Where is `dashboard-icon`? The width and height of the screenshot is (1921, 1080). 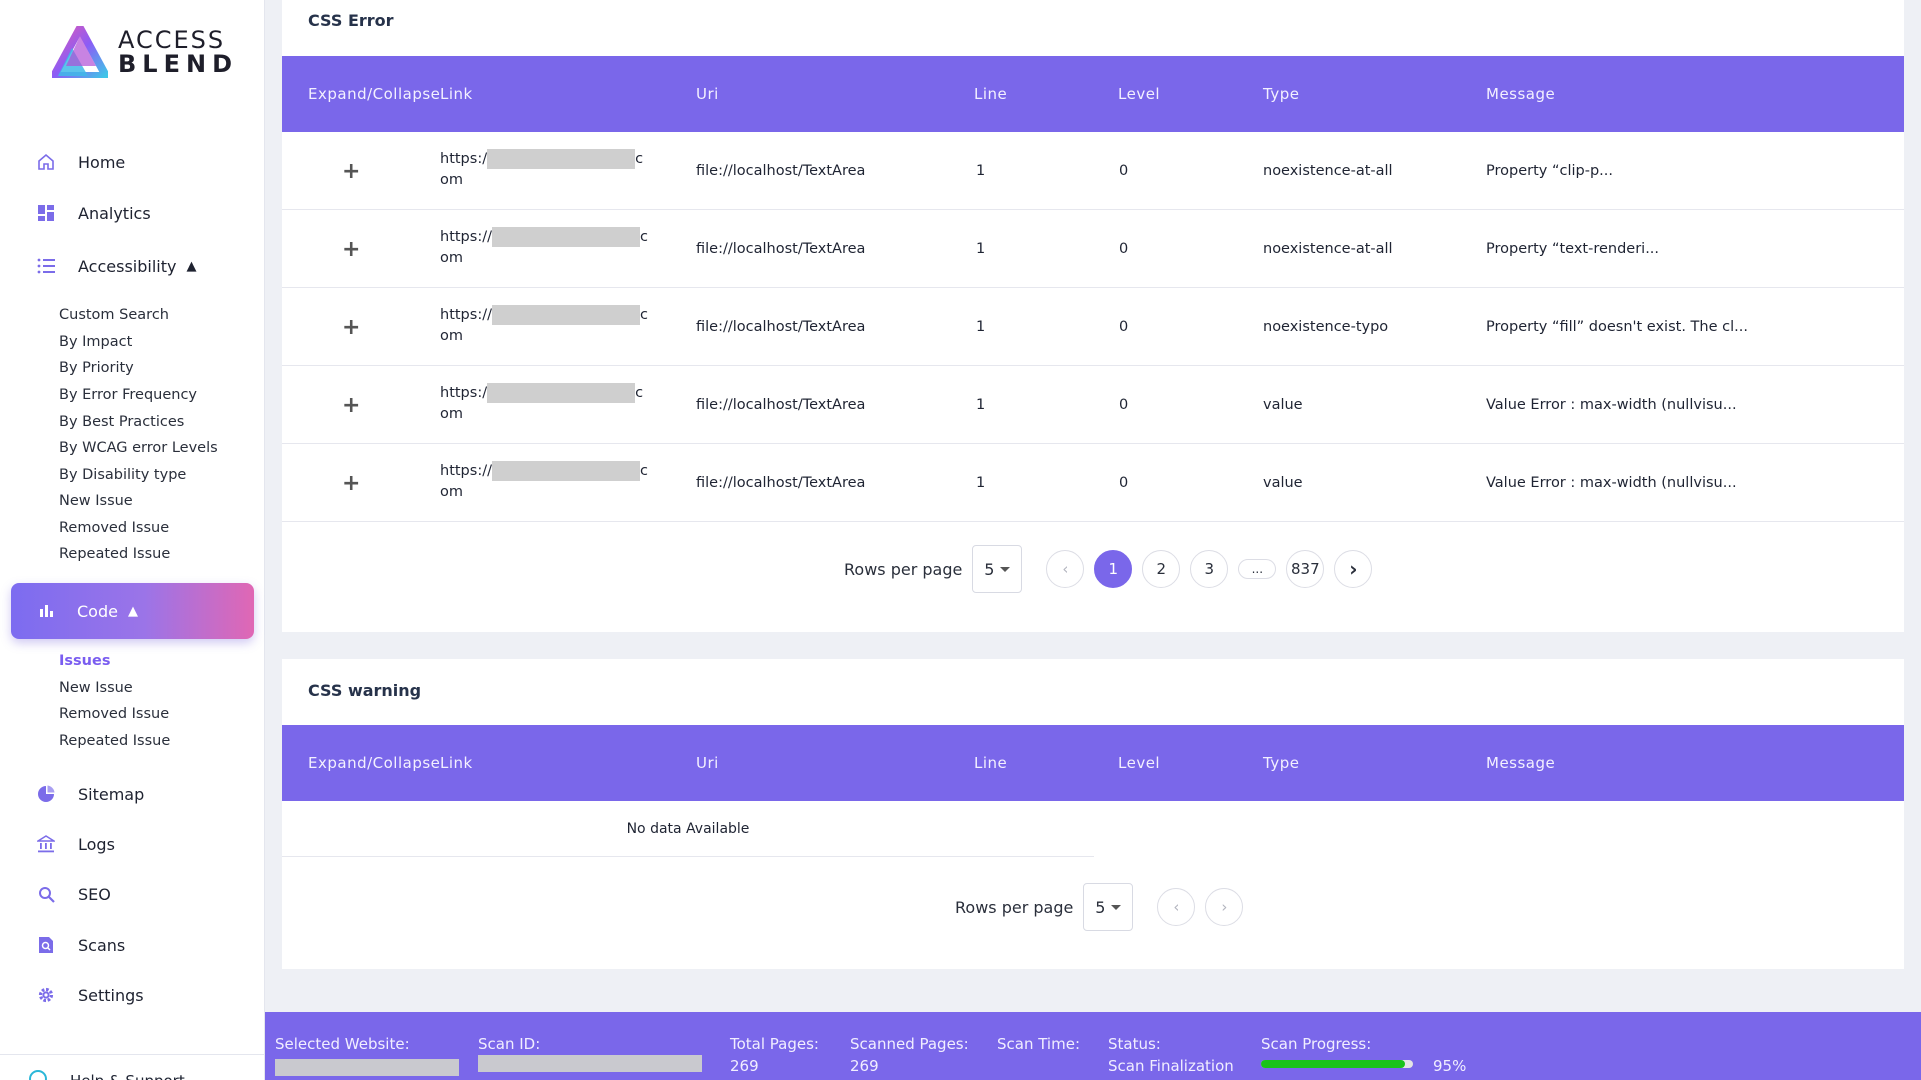 dashboard-icon is located at coordinates (46, 213).